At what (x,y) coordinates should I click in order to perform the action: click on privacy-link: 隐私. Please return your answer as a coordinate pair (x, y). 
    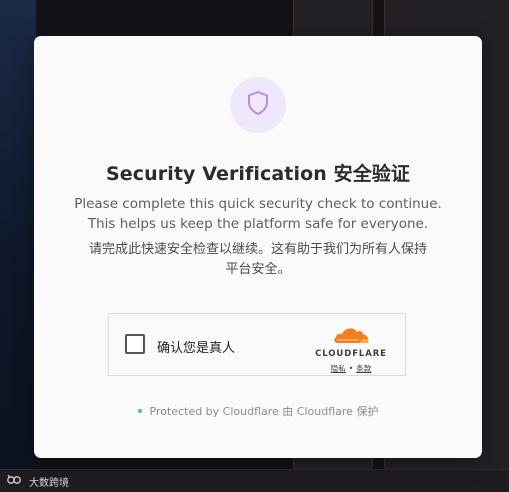
    Looking at the image, I should click on (338, 368).